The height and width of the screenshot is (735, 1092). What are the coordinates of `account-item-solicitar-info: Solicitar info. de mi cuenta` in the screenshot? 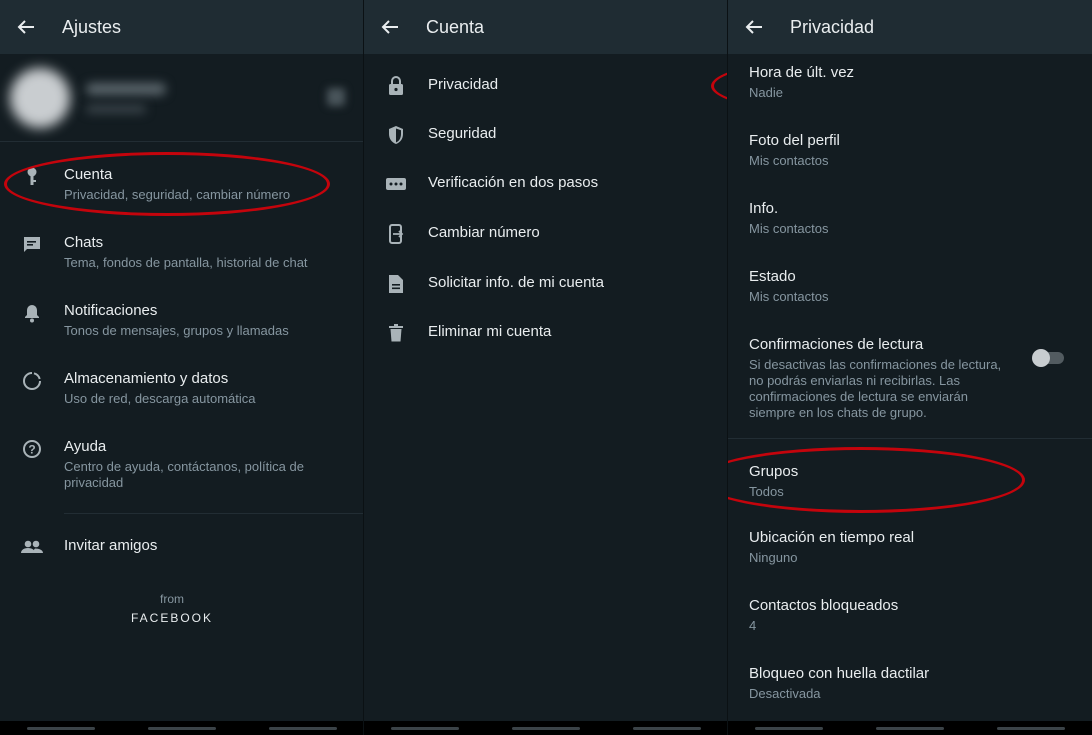 It's located at (545, 282).